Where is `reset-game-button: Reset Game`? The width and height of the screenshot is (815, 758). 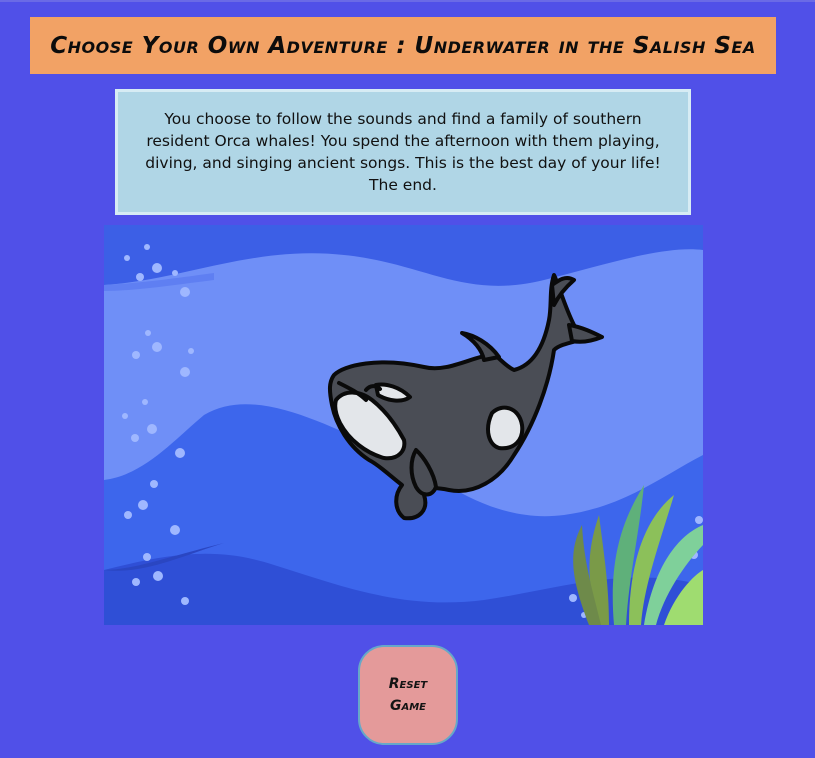 reset-game-button: Reset Game is located at coordinates (408, 695).